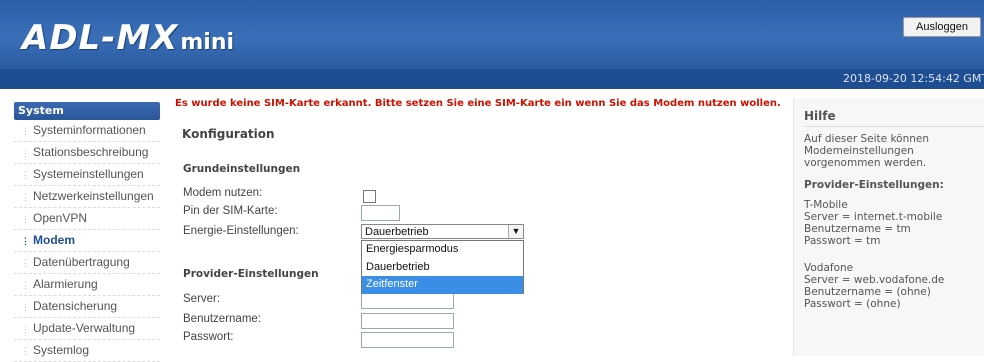  What do you see at coordinates (251, 274) in the screenshot?
I see `section-title-provider: Provider-Einstellungen` at bounding box center [251, 274].